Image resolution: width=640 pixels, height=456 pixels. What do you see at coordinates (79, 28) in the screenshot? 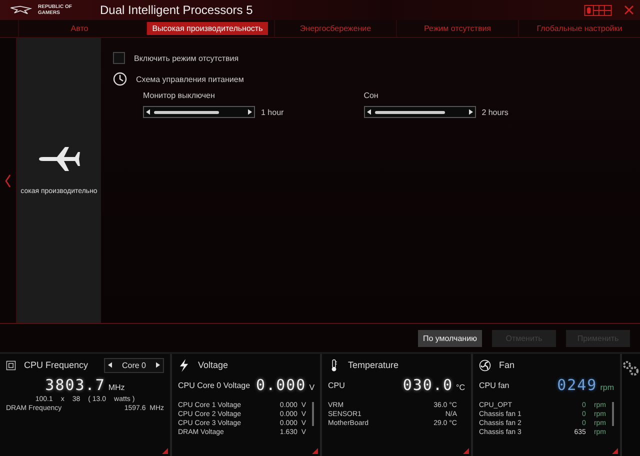
I see `tab: Авто` at bounding box center [79, 28].